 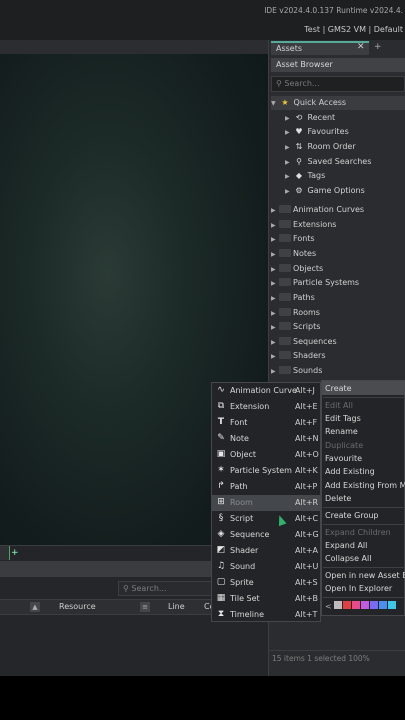 I want to click on target-selector: Test | GMS2 VM | Default, so click(x=353, y=29).